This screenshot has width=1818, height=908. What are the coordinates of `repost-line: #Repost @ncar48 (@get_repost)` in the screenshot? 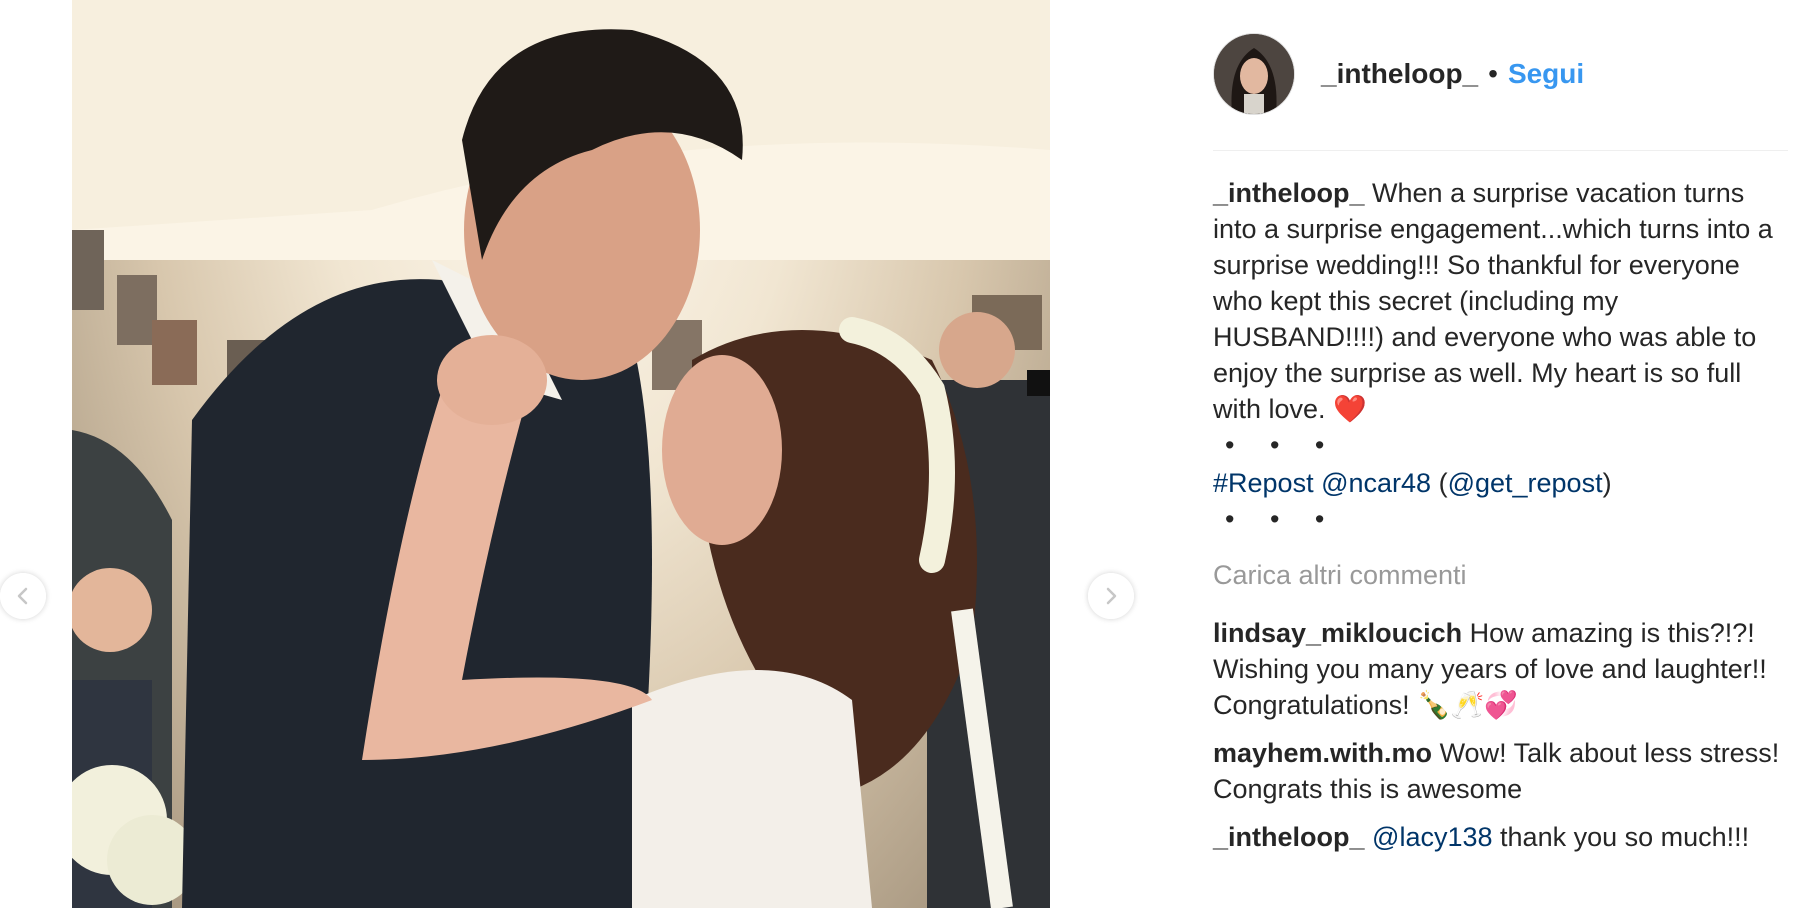 It's located at (1500, 483).